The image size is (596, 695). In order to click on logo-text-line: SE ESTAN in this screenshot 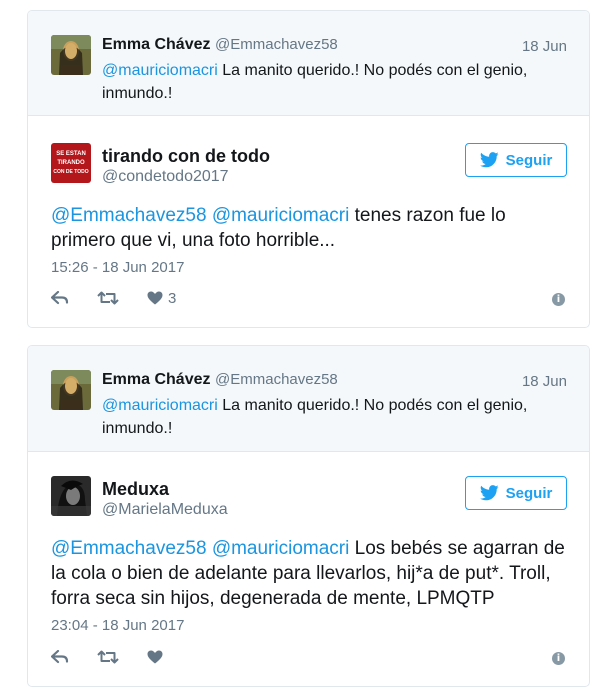, I will do `click(71, 154)`.